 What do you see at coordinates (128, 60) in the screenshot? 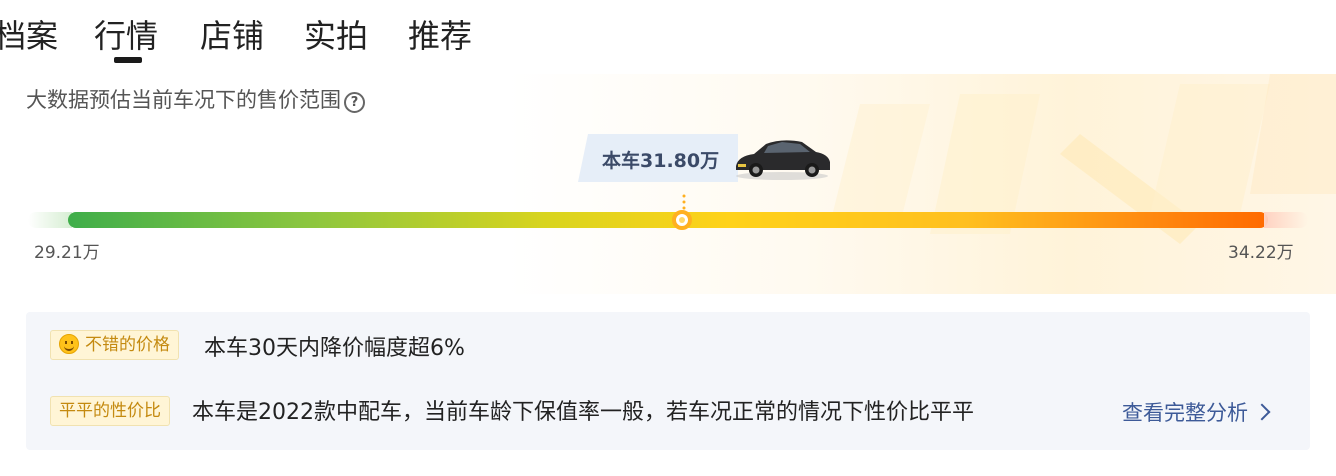
I see `active-tab-indicator` at bounding box center [128, 60].